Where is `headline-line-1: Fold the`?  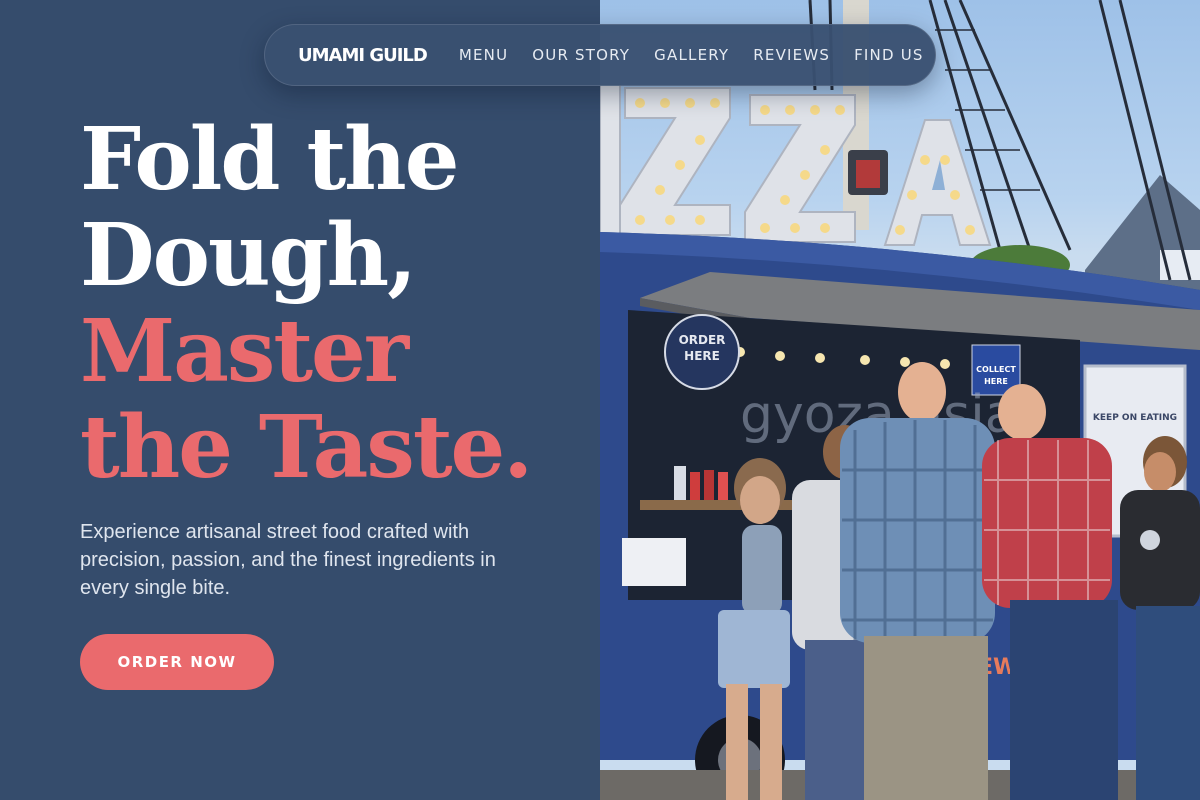
headline-line-1: Fold the is located at coordinates (269, 159).